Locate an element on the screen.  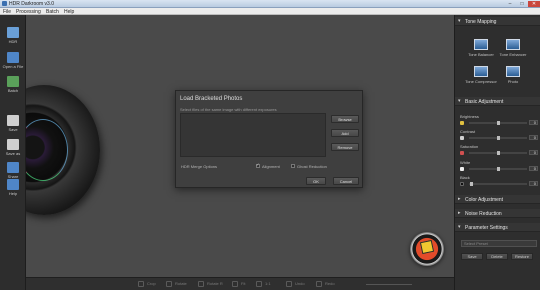
preset-tone-balancer: Tone Balancer is located at coordinates (481, 50).